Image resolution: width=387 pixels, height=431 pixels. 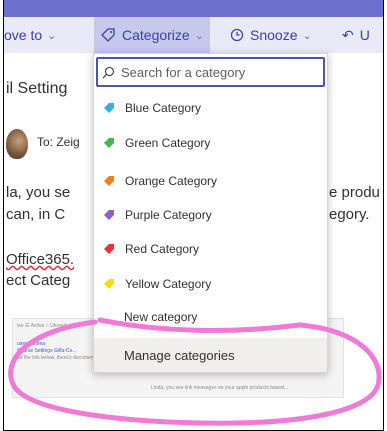 I want to click on category-search-box, so click(x=210, y=72).